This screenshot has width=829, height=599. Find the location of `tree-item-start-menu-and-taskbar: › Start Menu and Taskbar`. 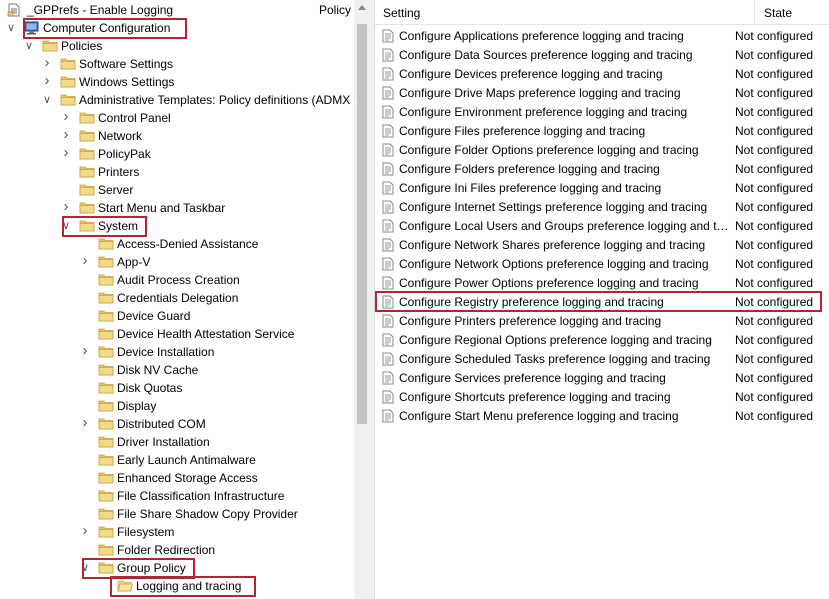

tree-item-start-menu-and-taskbar: › Start Menu and Taskbar is located at coordinates (177, 208).